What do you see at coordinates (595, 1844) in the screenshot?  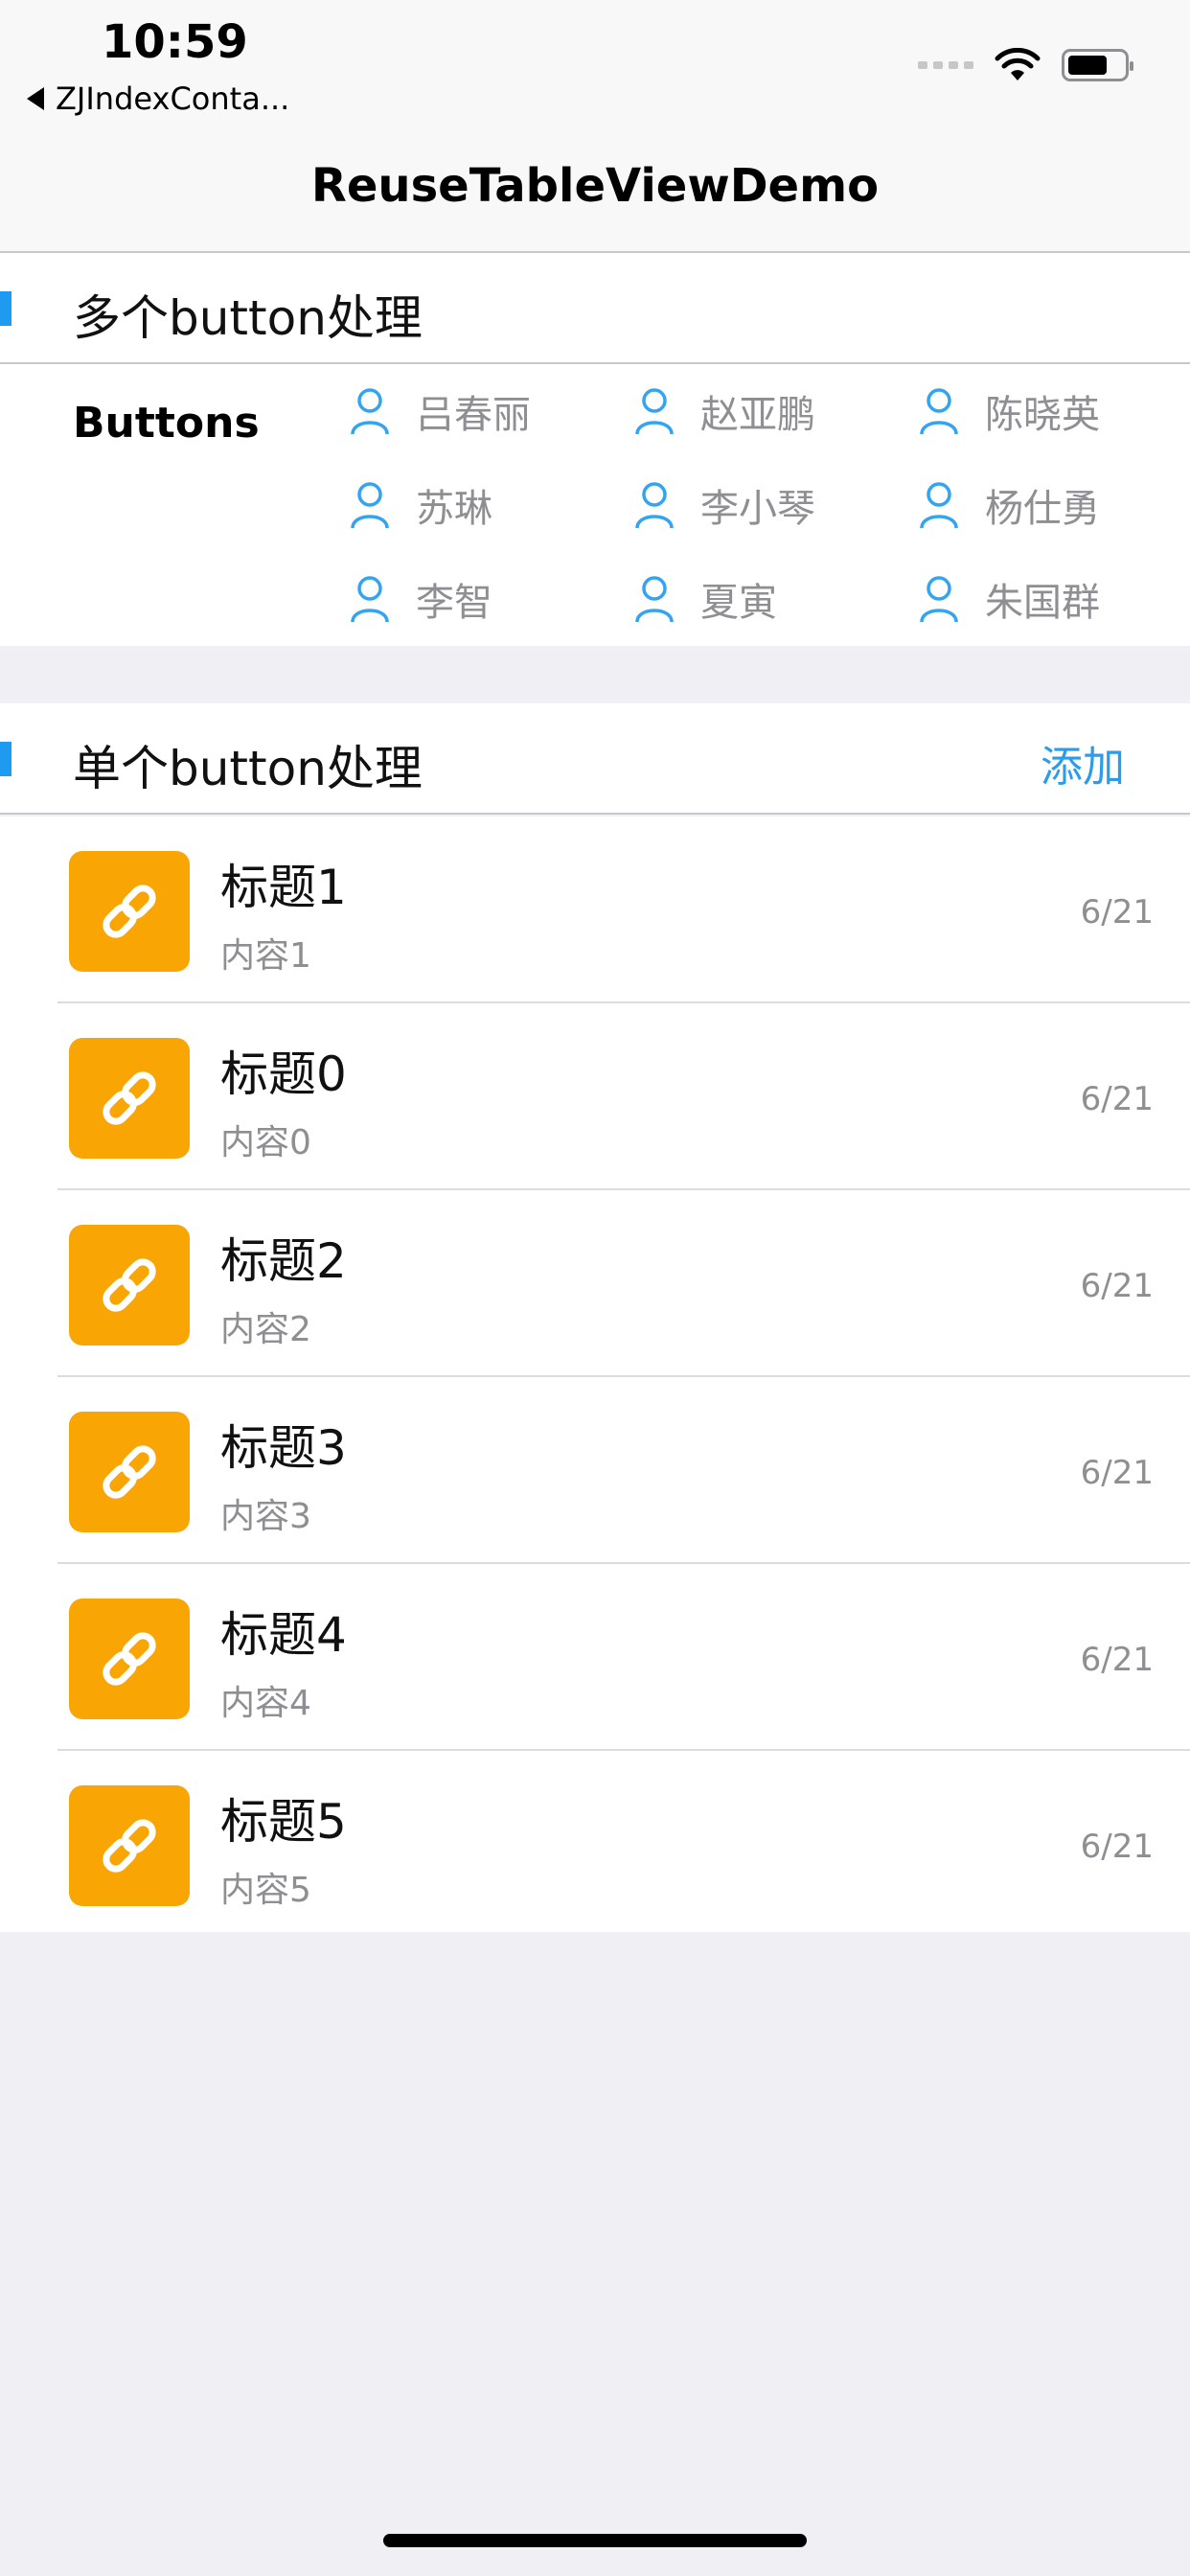 I see `list-item: 标题5 内容5 6/21` at bounding box center [595, 1844].